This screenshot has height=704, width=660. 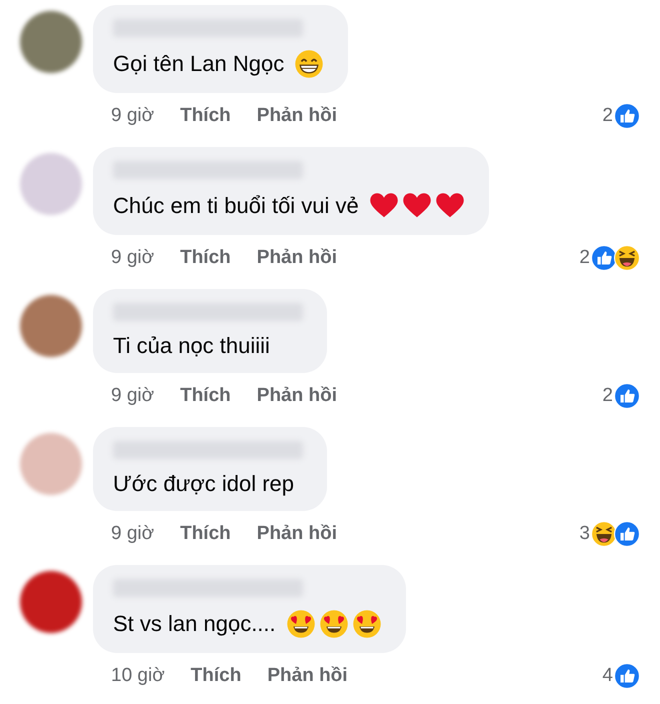 I want to click on reaction-count: 4, so click(x=607, y=676).